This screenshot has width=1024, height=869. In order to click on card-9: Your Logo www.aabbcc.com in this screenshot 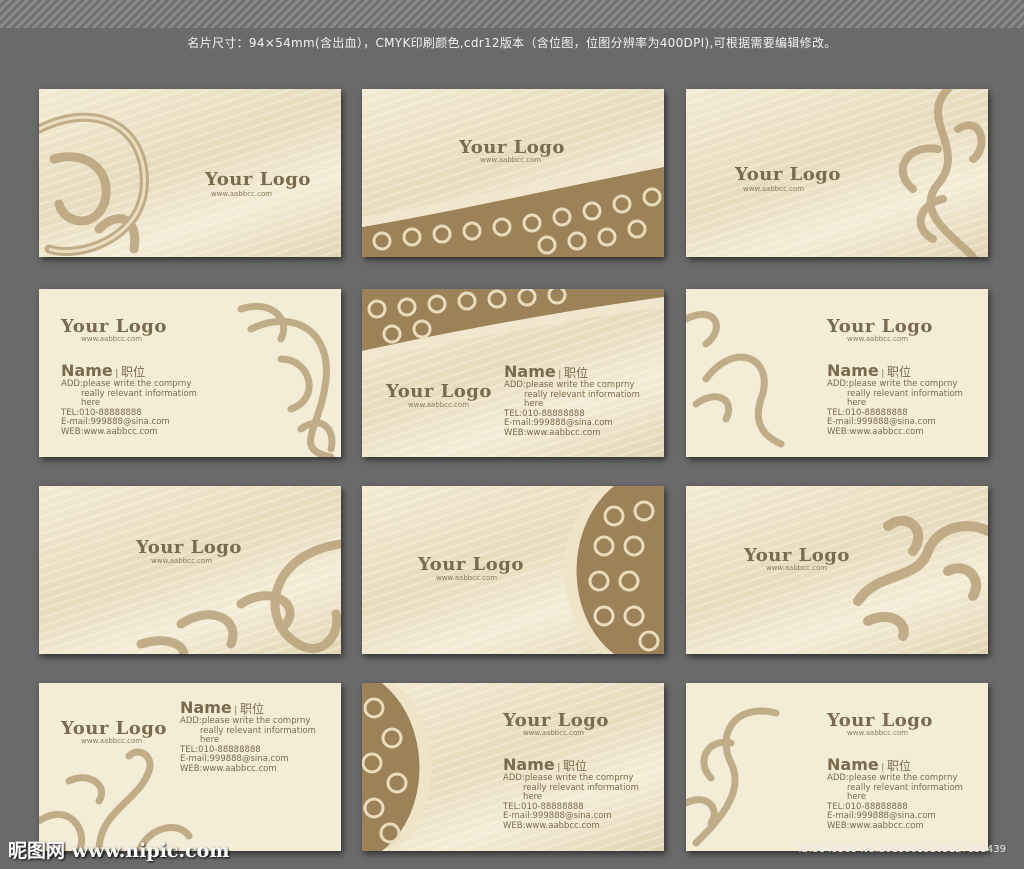, I will do `click(837, 570)`.